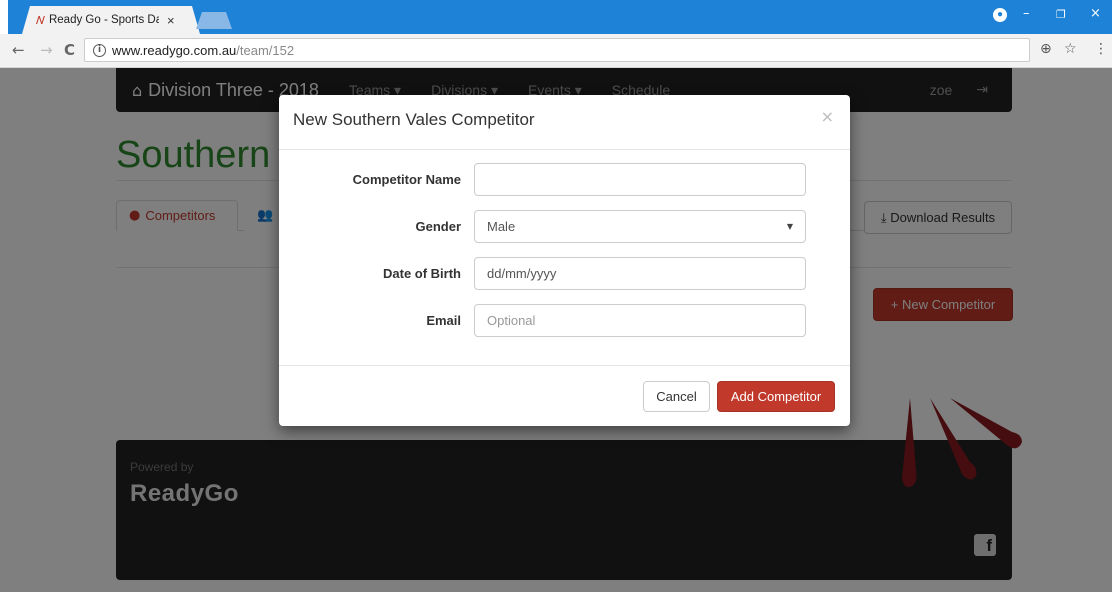 The width and height of the screenshot is (1112, 592). Describe the element at coordinates (564, 396) in the screenshot. I see `modal-footer: Cancel Add Competitor` at that location.